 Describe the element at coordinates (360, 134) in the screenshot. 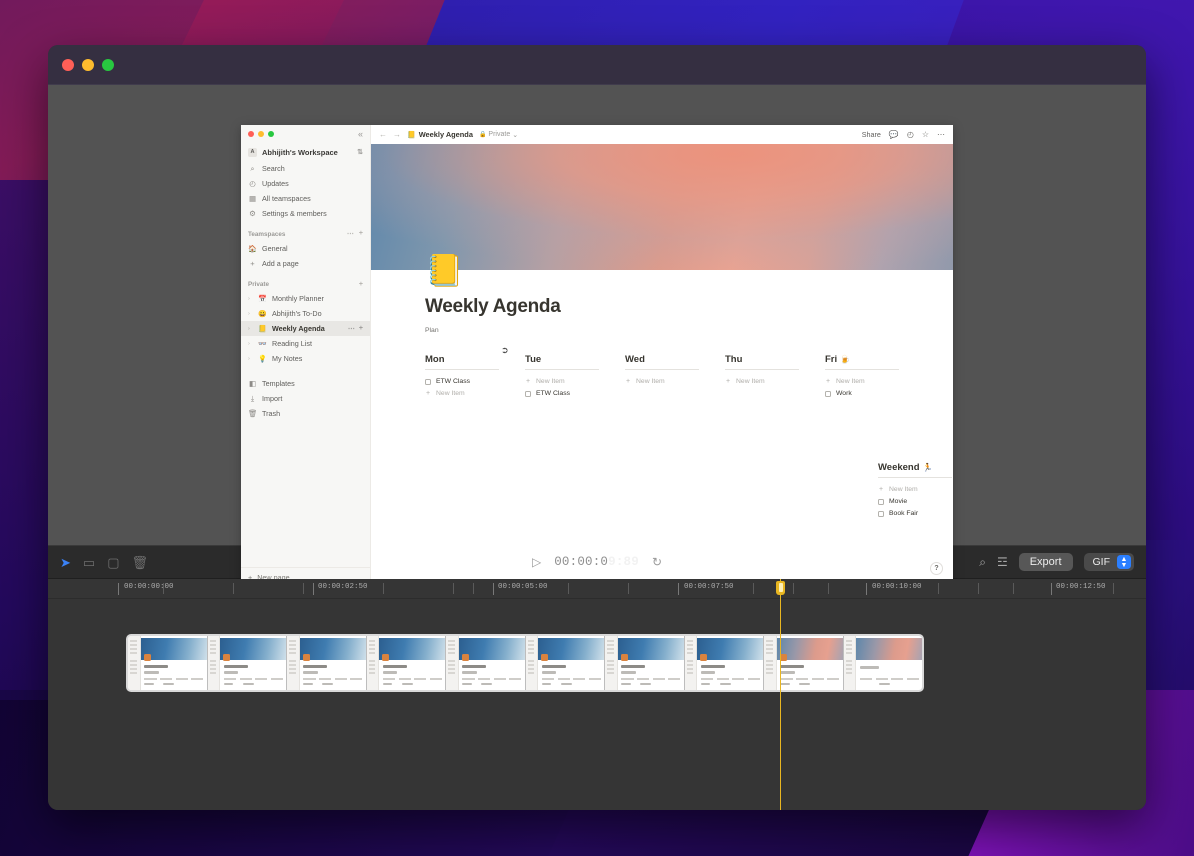

I see `sidebar-collapse-icon: «` at that location.